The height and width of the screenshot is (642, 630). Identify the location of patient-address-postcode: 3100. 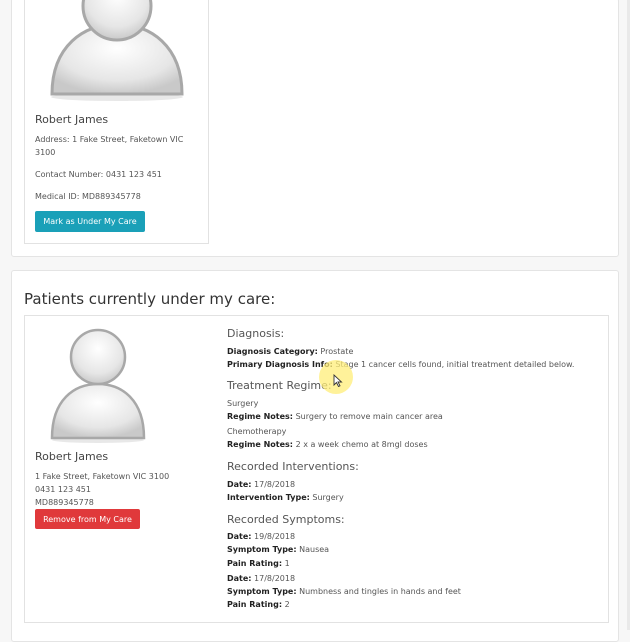
(45, 152).